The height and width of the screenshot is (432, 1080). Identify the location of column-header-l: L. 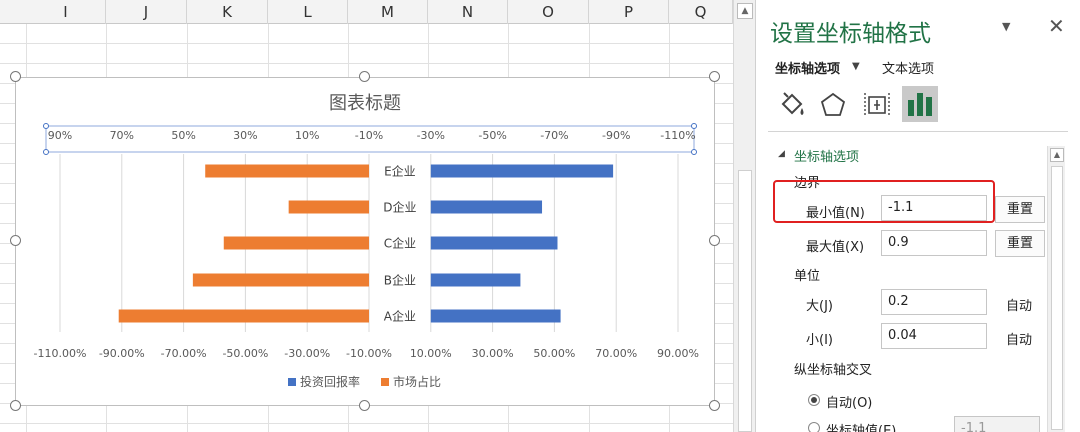
(308, 12).